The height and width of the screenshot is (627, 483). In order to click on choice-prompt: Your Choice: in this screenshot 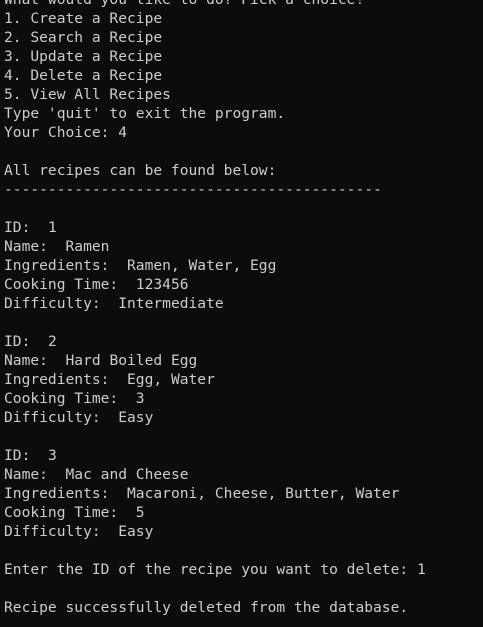, I will do `click(61, 132)`.